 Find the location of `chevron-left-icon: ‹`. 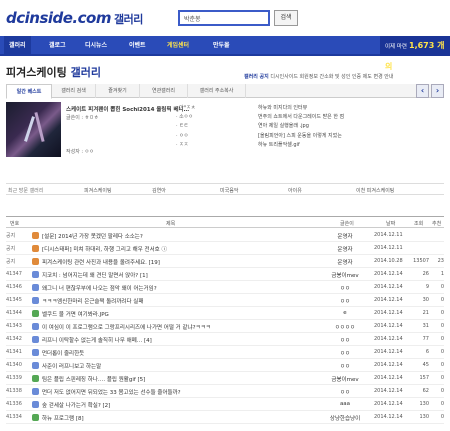

chevron-left-icon: ‹ is located at coordinates (422, 91).